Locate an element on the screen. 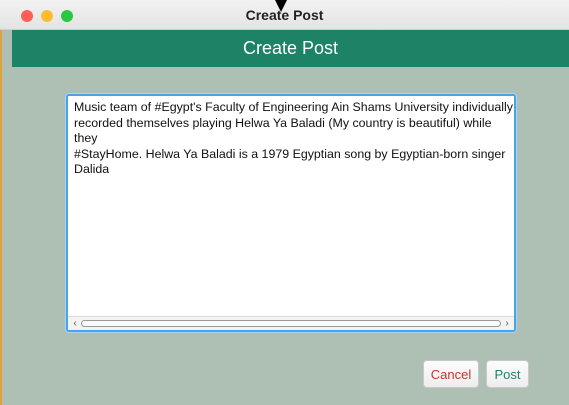 This screenshot has width=569, height=405. post-button: Post is located at coordinates (507, 374).